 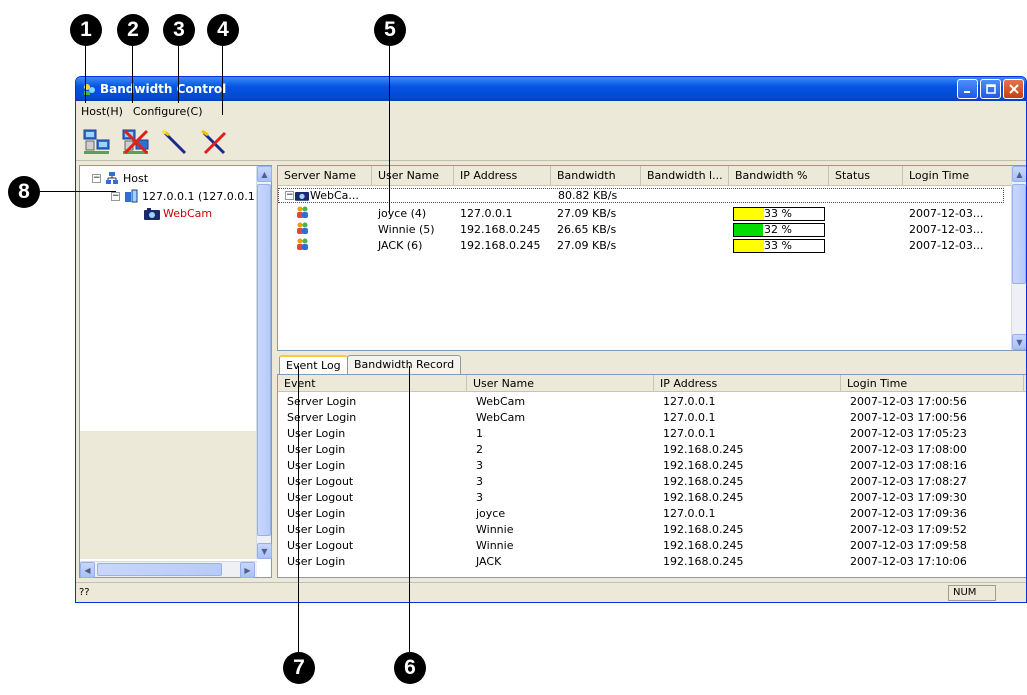 I want to click on tree-node-webcam: WebCam, so click(x=178, y=213).